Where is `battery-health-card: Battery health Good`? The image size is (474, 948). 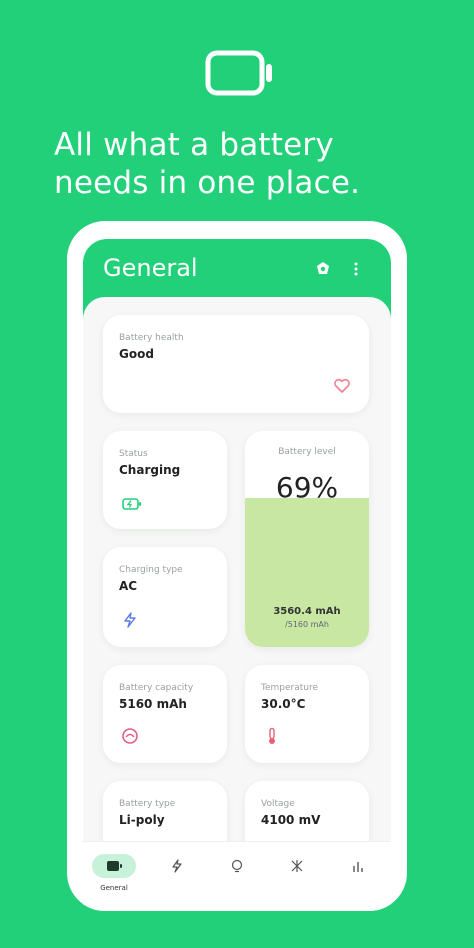
battery-health-card: Battery health Good is located at coordinates (236, 364).